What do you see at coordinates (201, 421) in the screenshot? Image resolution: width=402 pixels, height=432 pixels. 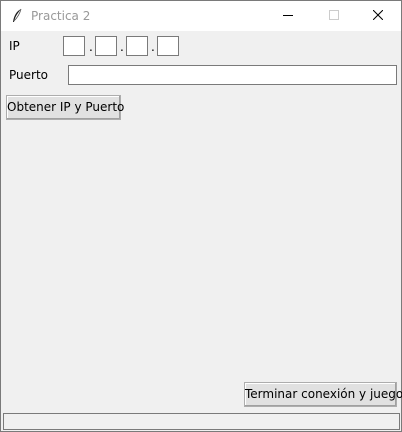 I see `status-bar` at bounding box center [201, 421].